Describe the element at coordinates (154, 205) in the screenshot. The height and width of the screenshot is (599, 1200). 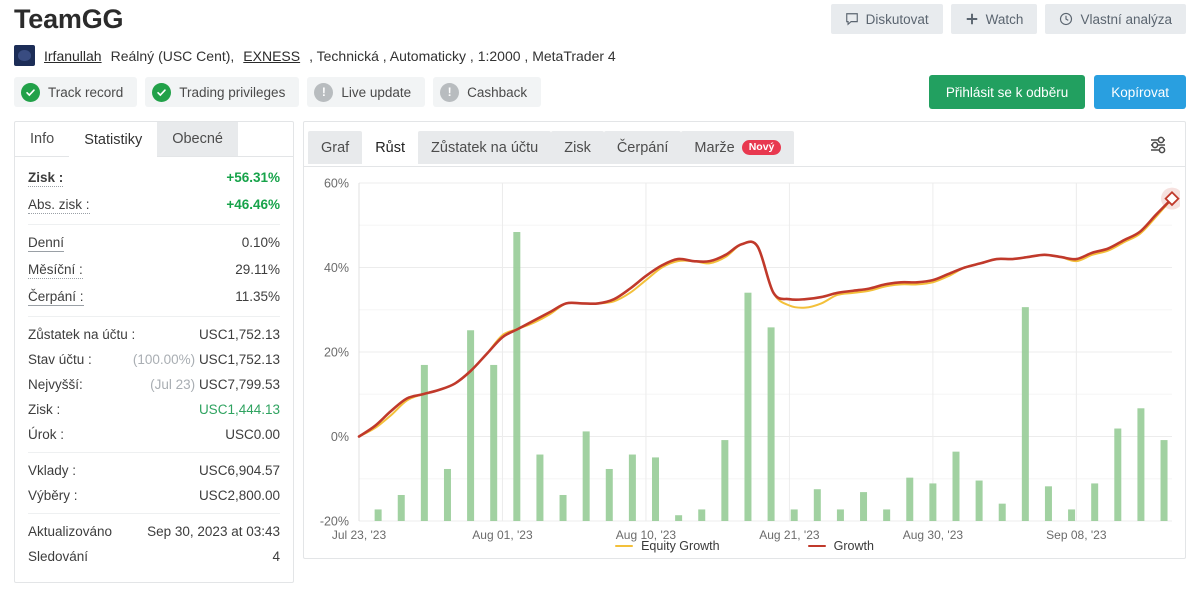
I see `statistics-row: Abs. zisk : +46.46%` at that location.